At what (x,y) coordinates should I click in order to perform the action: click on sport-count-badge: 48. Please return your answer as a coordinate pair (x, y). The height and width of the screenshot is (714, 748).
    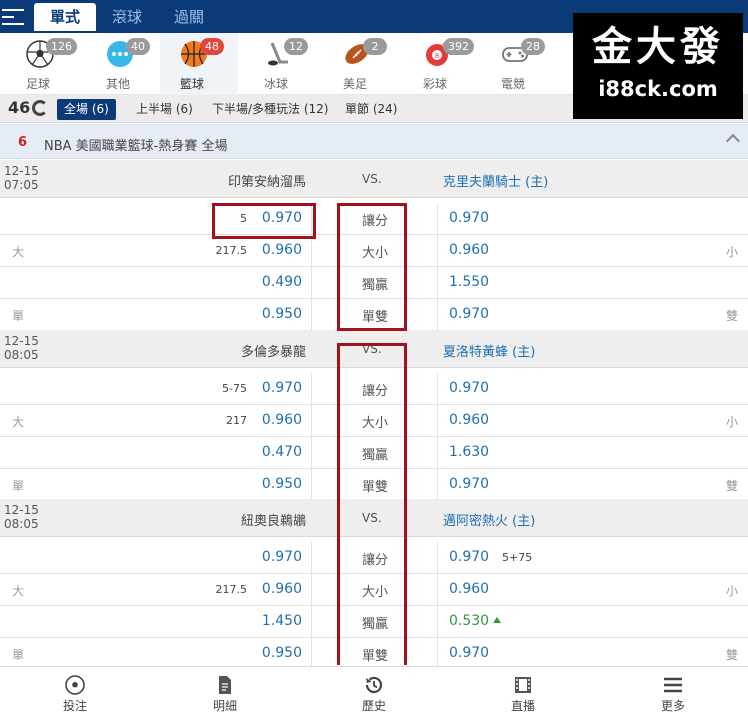
    Looking at the image, I should click on (212, 46).